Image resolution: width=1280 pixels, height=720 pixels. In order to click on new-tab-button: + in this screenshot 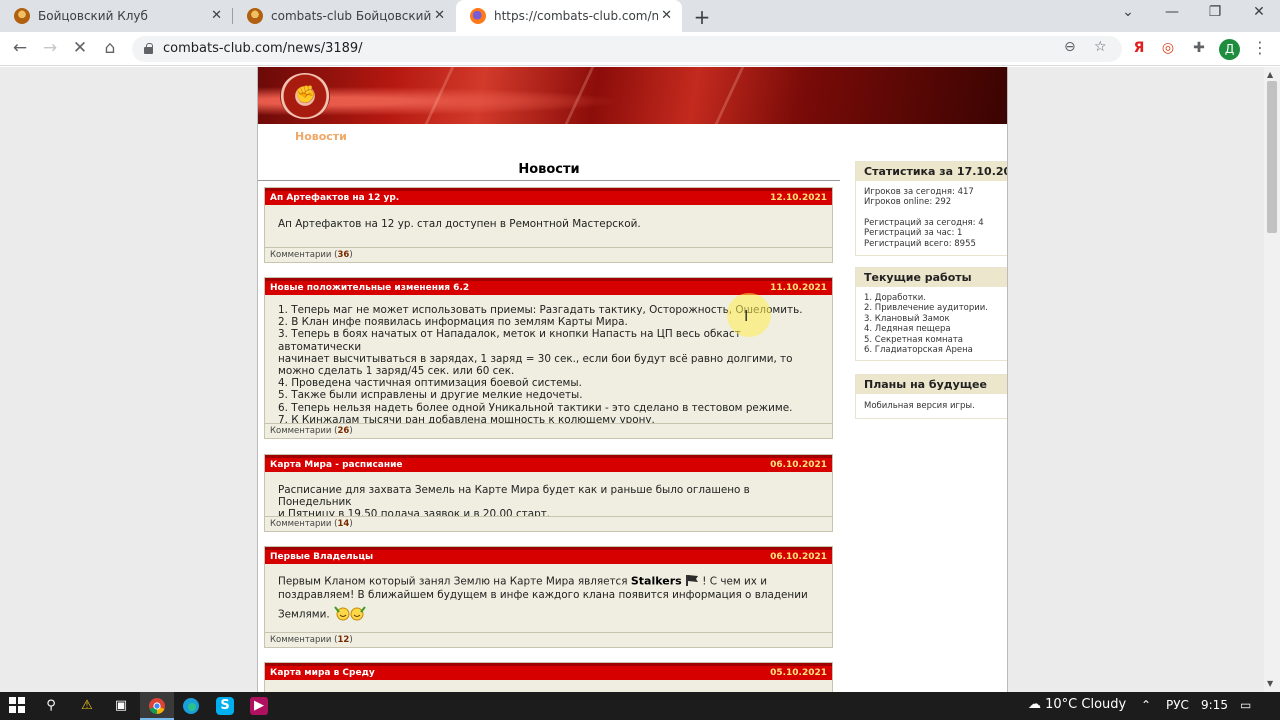, I will do `click(702, 17)`.